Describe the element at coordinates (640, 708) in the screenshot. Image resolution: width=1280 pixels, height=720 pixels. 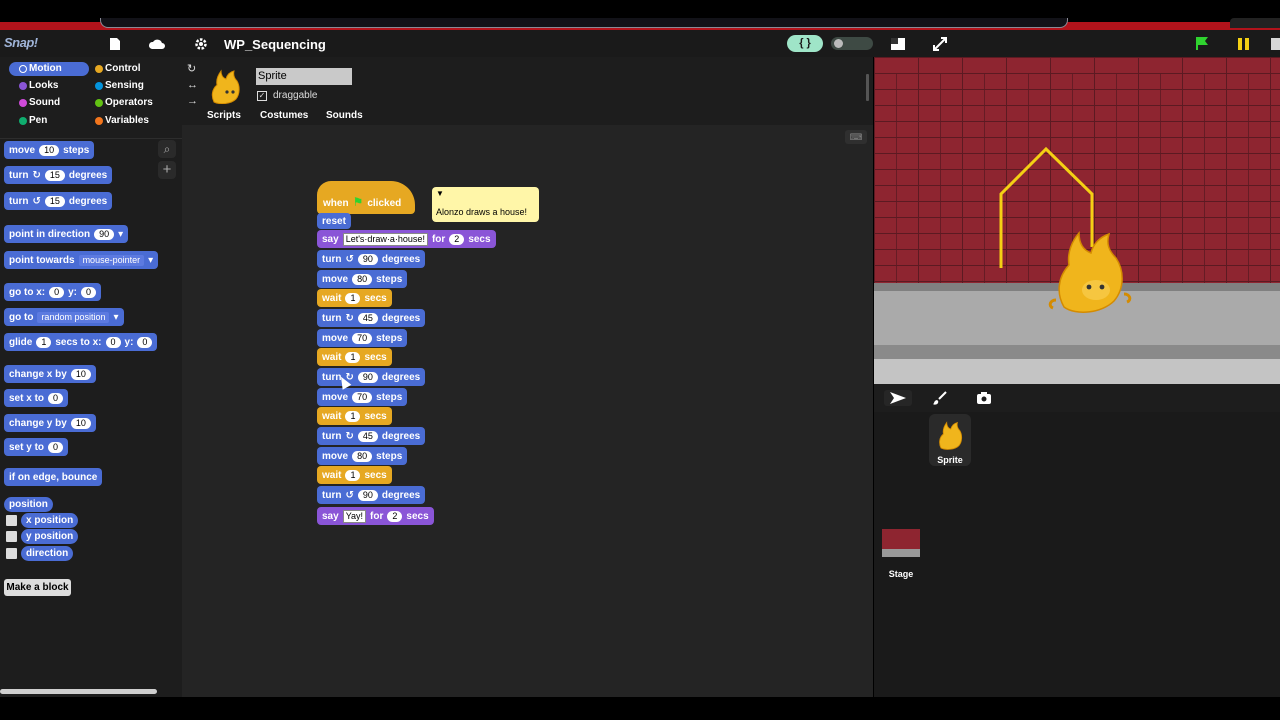
I see `screen-bottom-edge` at that location.